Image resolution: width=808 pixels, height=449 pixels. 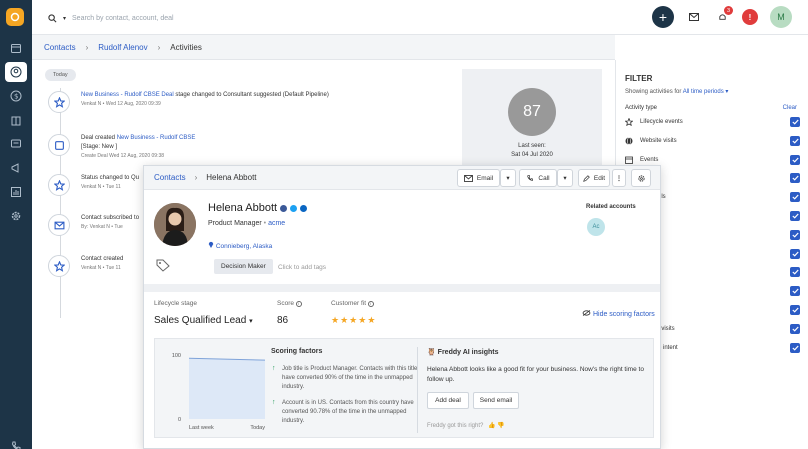 What do you see at coordinates (127, 95) in the screenshot?
I see `activity-deal-link: New Business - Rudolf CBSE Deal` at bounding box center [127, 95].